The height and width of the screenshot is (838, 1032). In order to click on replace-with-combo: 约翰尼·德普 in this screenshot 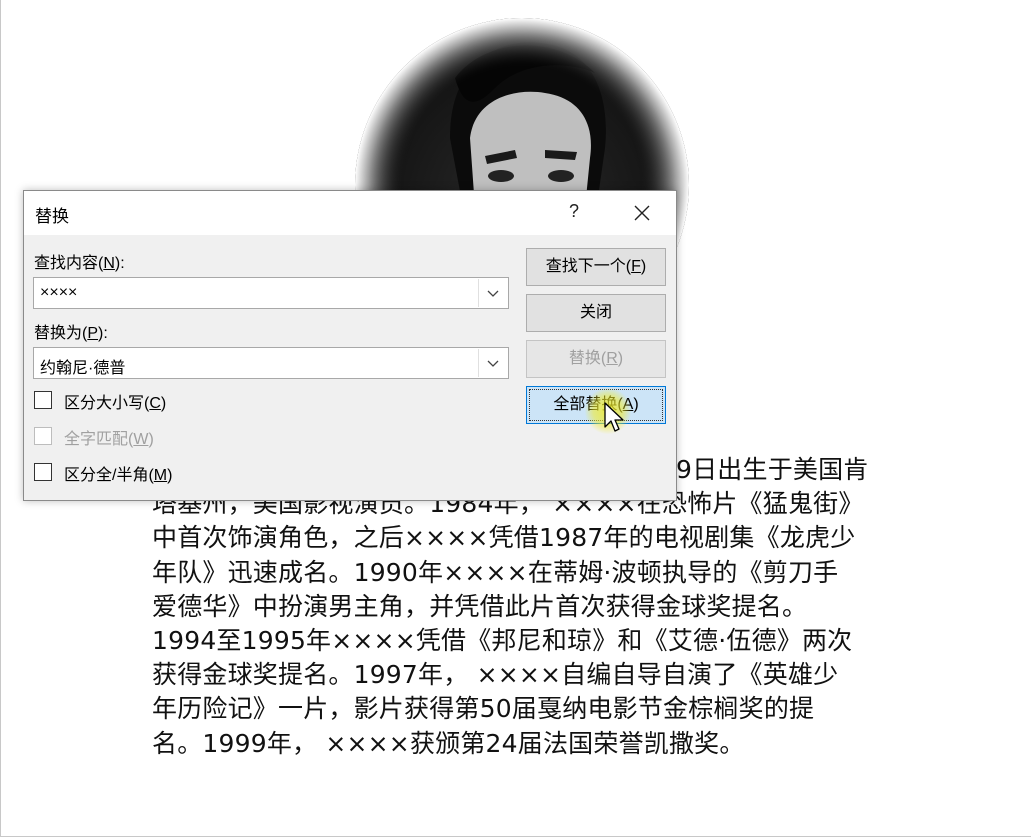, I will do `click(271, 363)`.